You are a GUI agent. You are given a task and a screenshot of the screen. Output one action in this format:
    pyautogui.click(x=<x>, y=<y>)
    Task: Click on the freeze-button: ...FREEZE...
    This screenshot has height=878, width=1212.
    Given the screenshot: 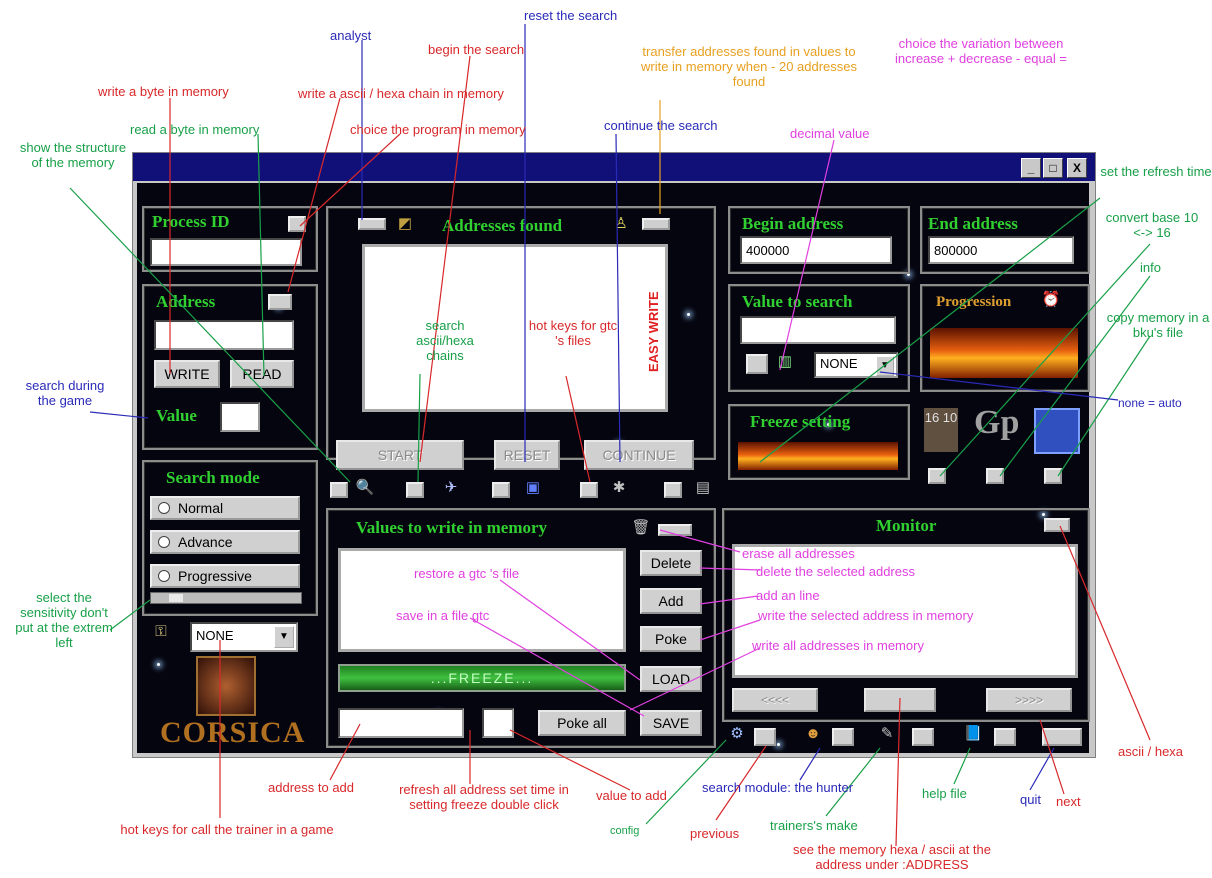 What is the action you would take?
    pyautogui.click(x=482, y=678)
    